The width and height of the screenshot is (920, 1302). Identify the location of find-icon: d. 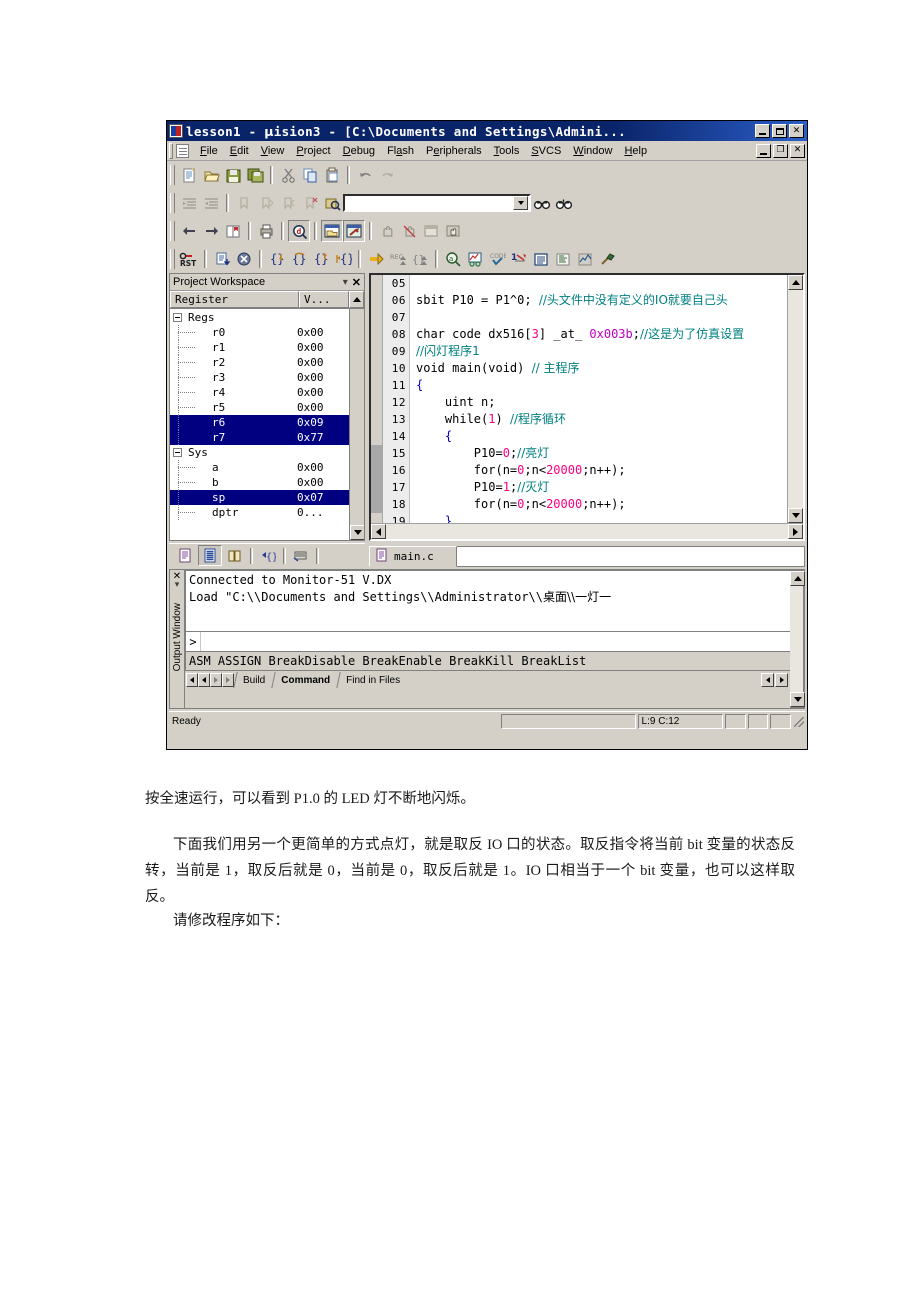
(299, 231).